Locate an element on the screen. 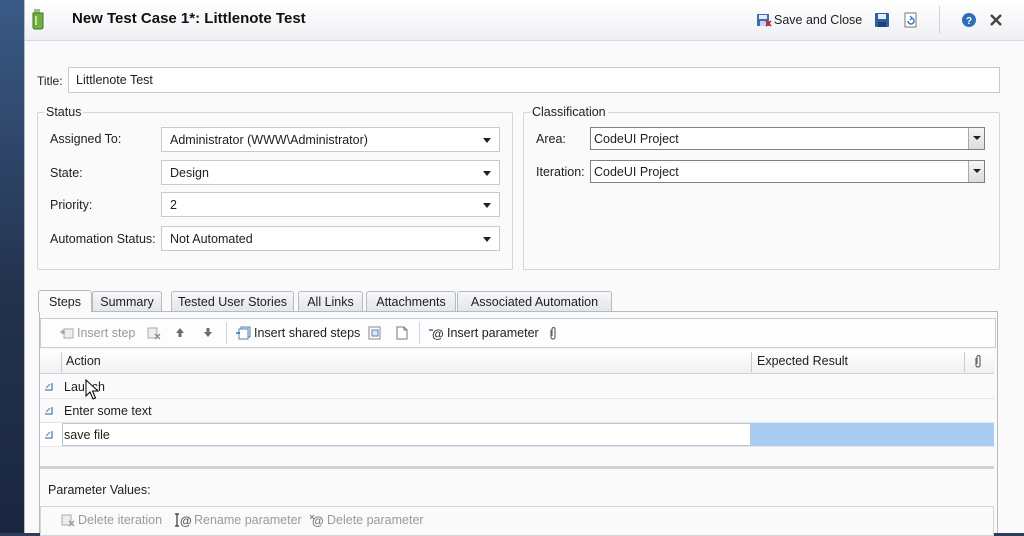 The height and width of the screenshot is (536, 1024). close-icon is located at coordinates (996, 20).